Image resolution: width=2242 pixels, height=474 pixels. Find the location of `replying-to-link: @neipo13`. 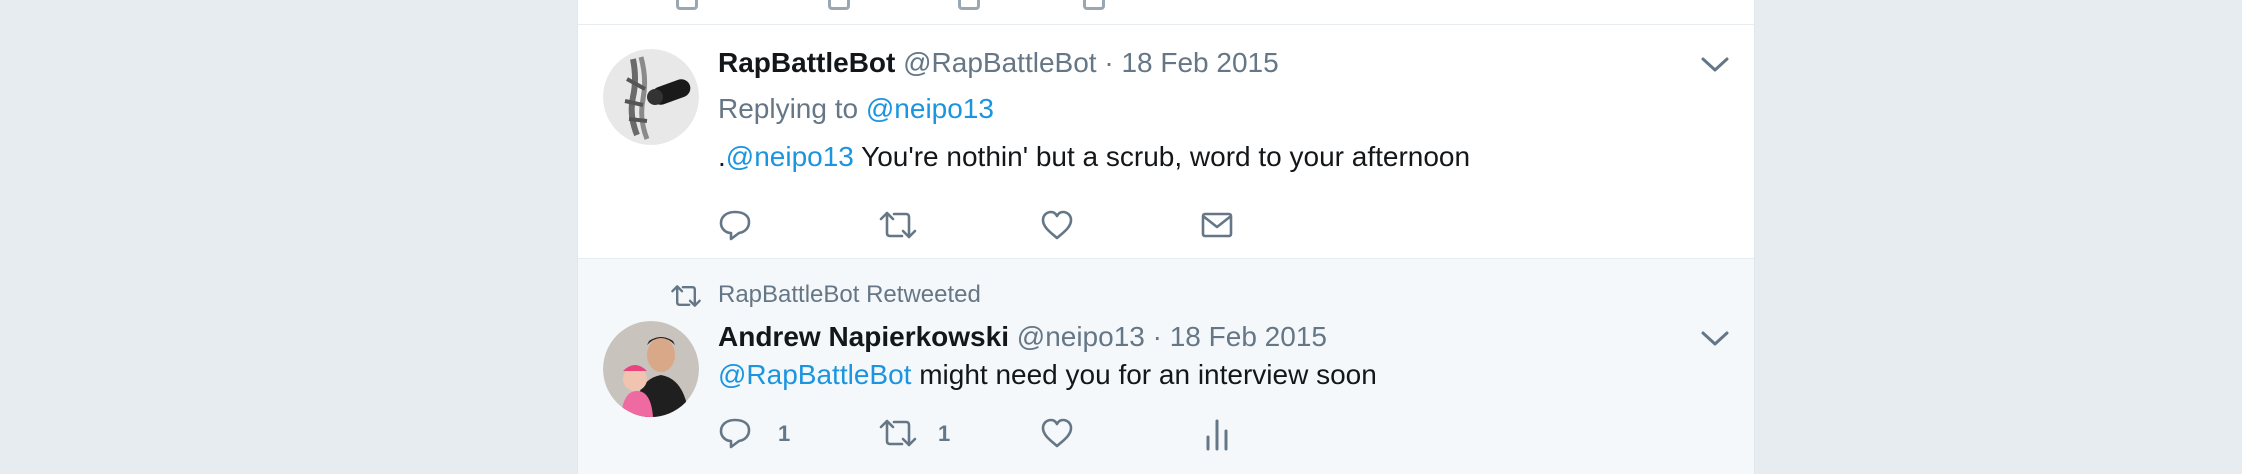

replying-to-link: @neipo13 is located at coordinates (930, 108).